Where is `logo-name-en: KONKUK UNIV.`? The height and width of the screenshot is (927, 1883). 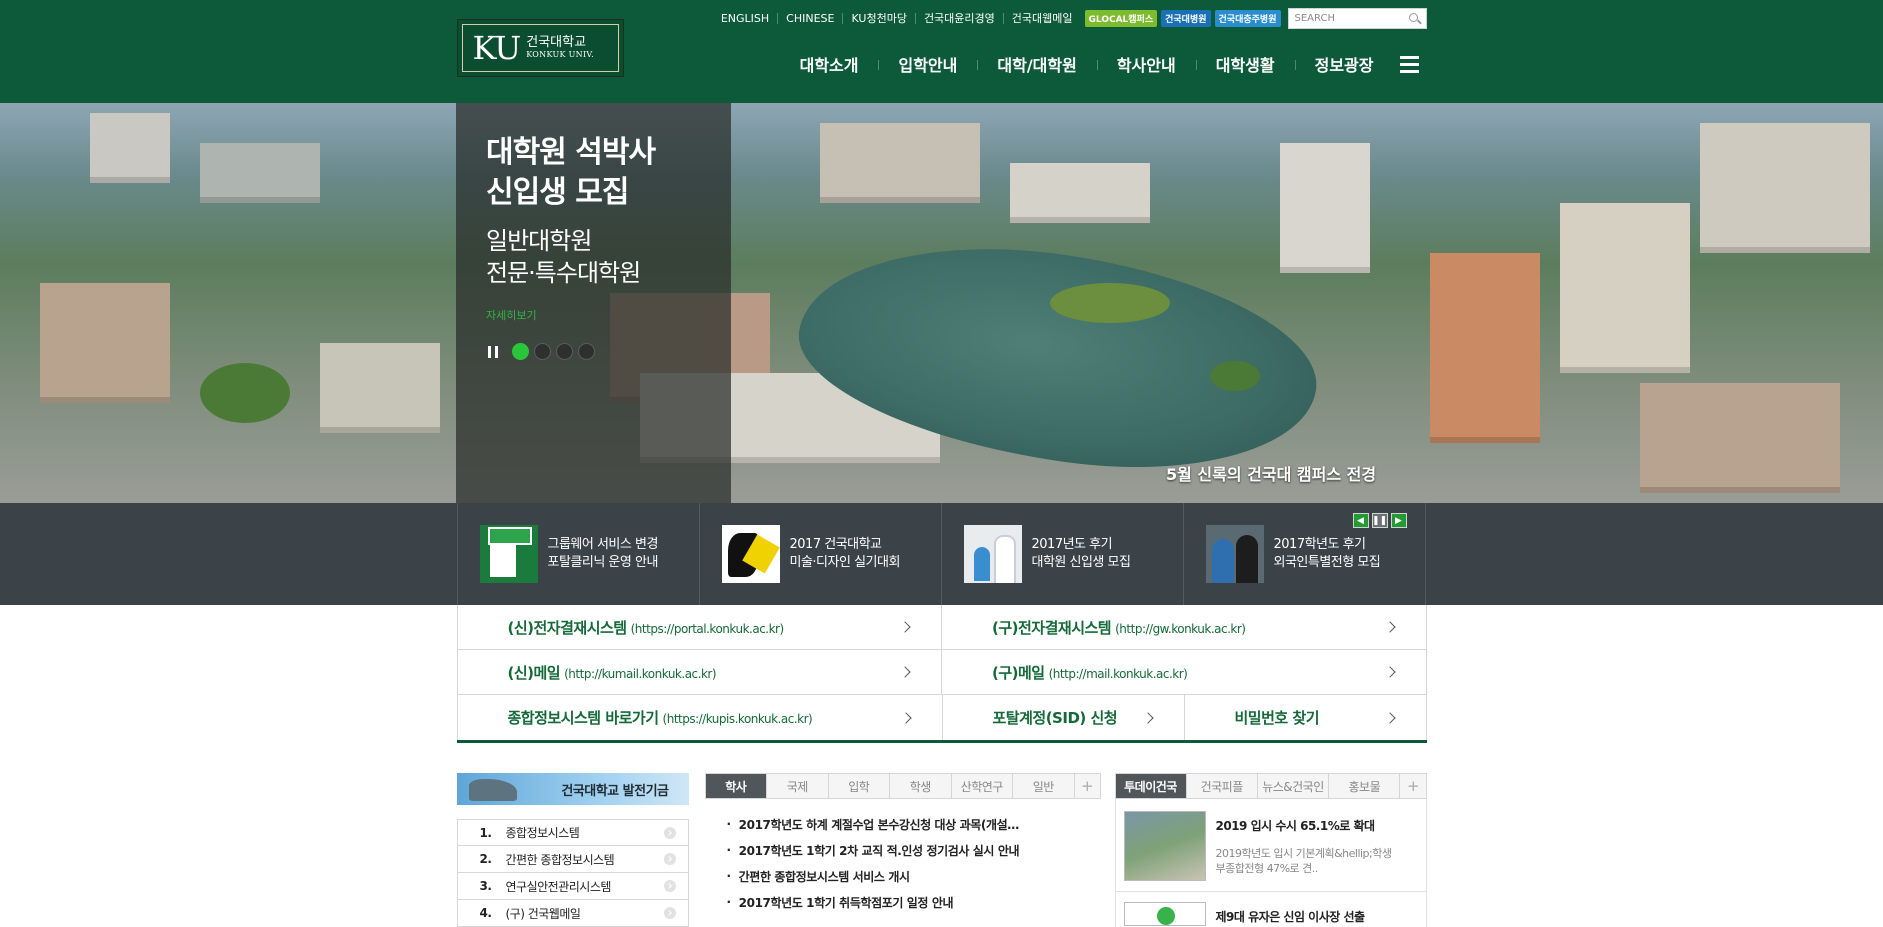 logo-name-en: KONKUK UNIV. is located at coordinates (560, 54).